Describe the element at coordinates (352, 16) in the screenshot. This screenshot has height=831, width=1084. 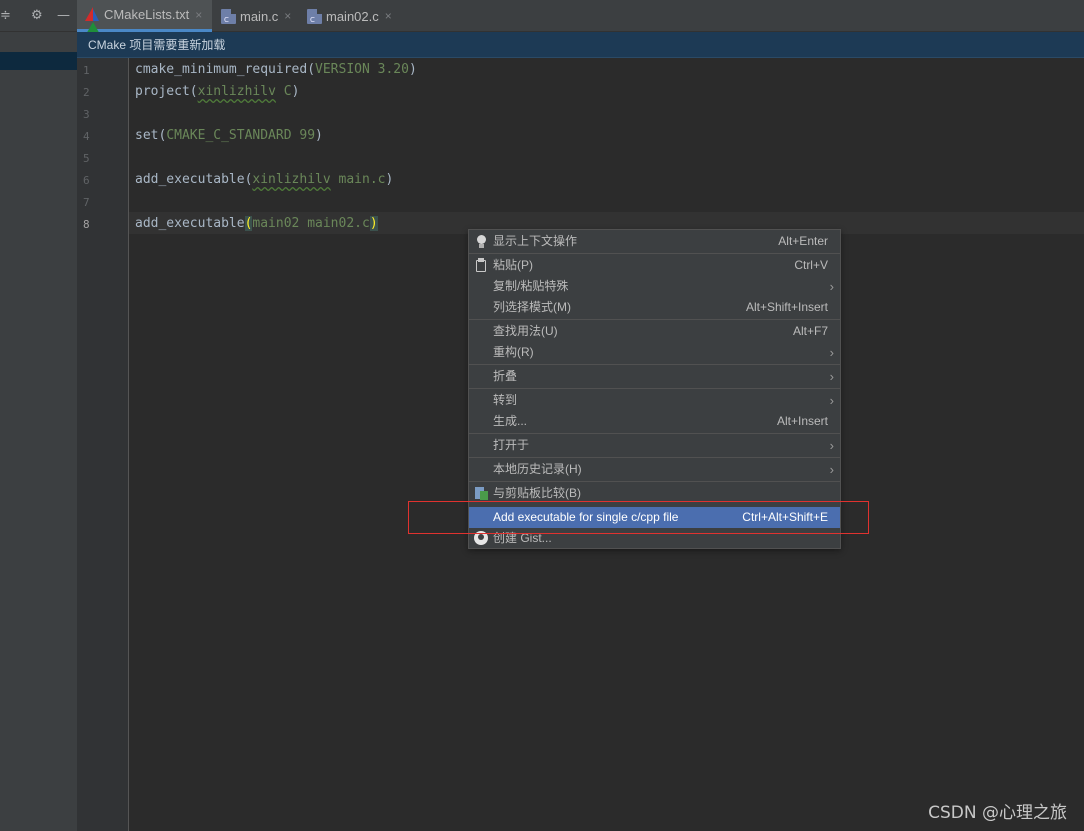
I see `tab-label: main02.c` at that location.